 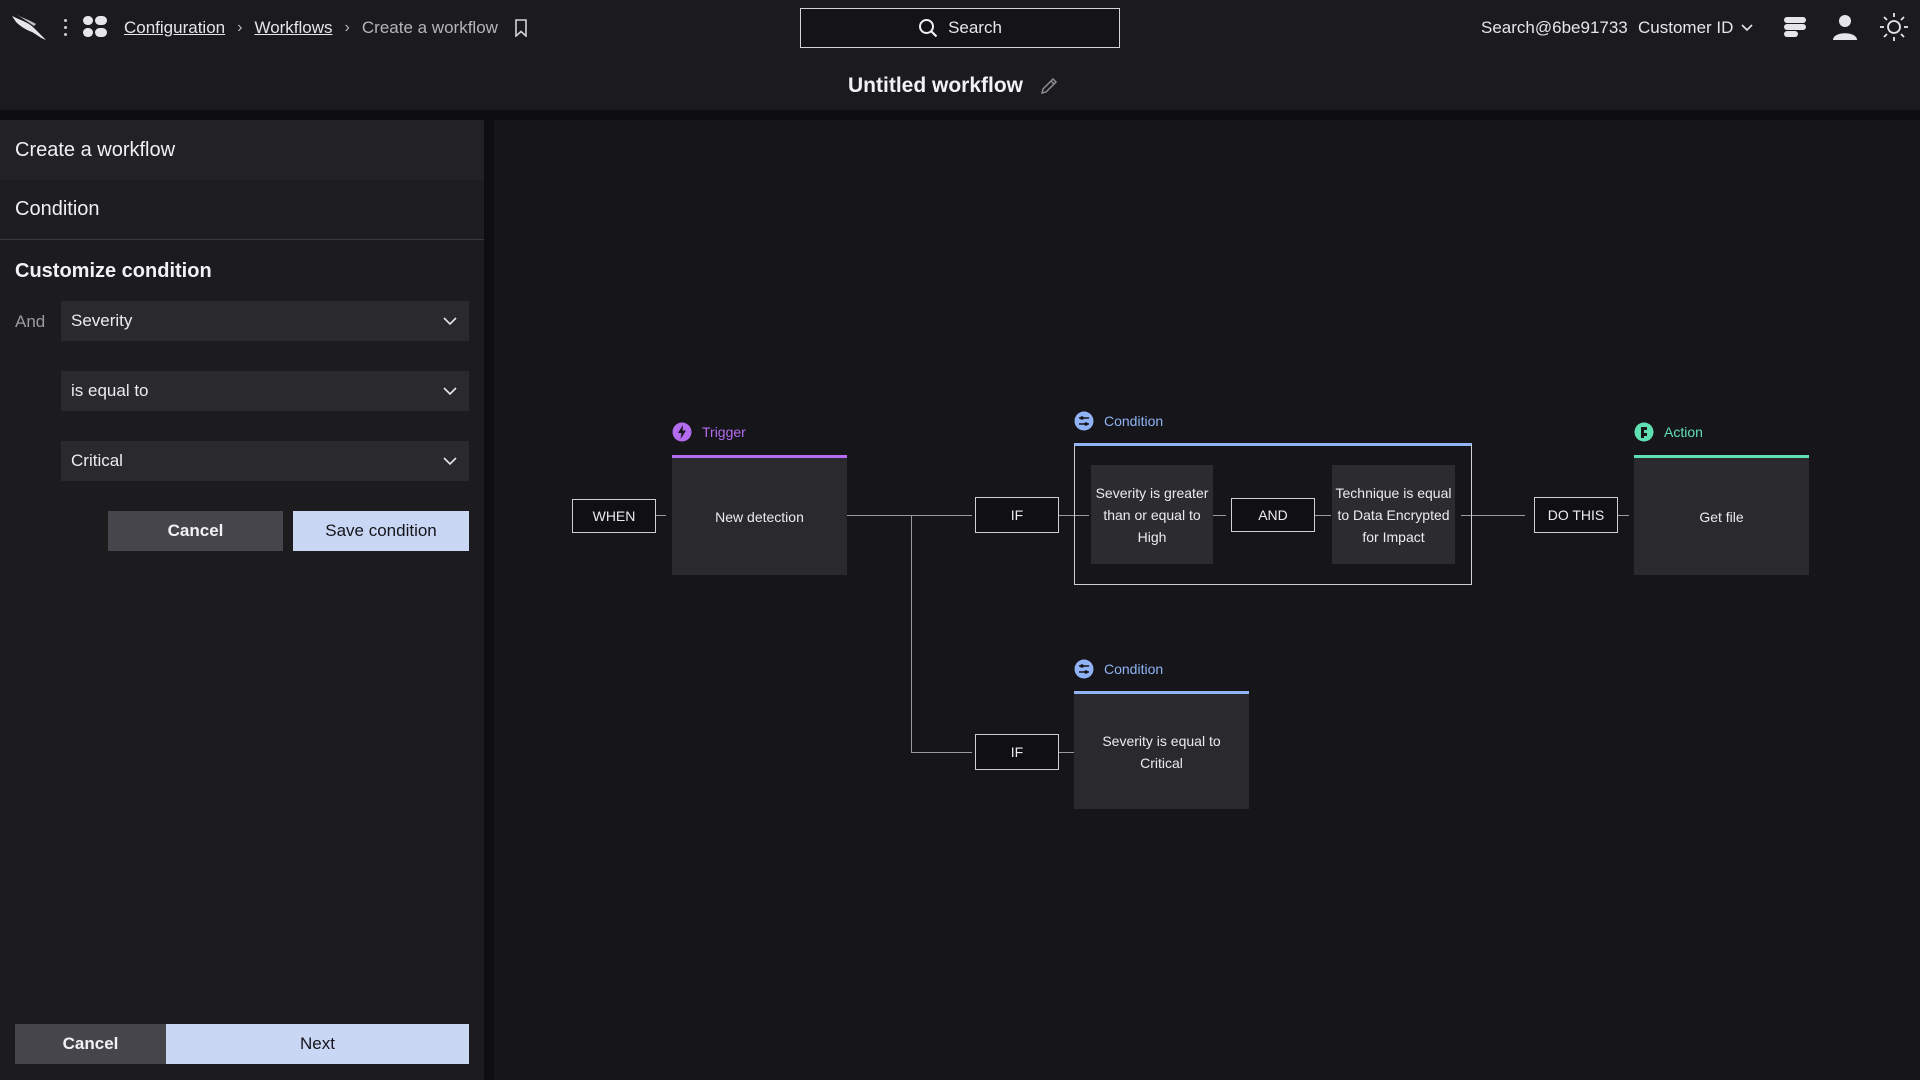 I want to click on condition-value-value: Critical, so click(x=97, y=460).